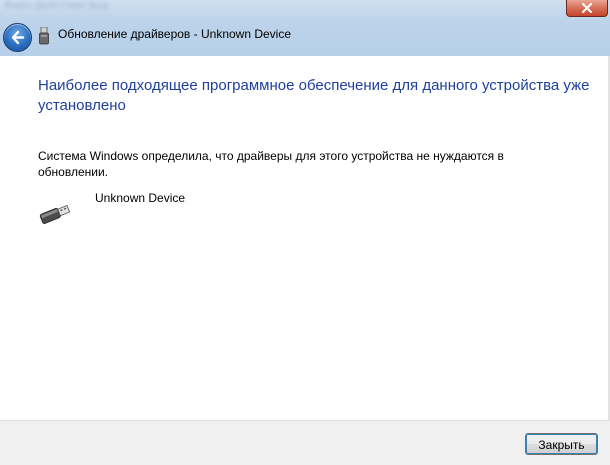  I want to click on back-button, so click(17, 37).